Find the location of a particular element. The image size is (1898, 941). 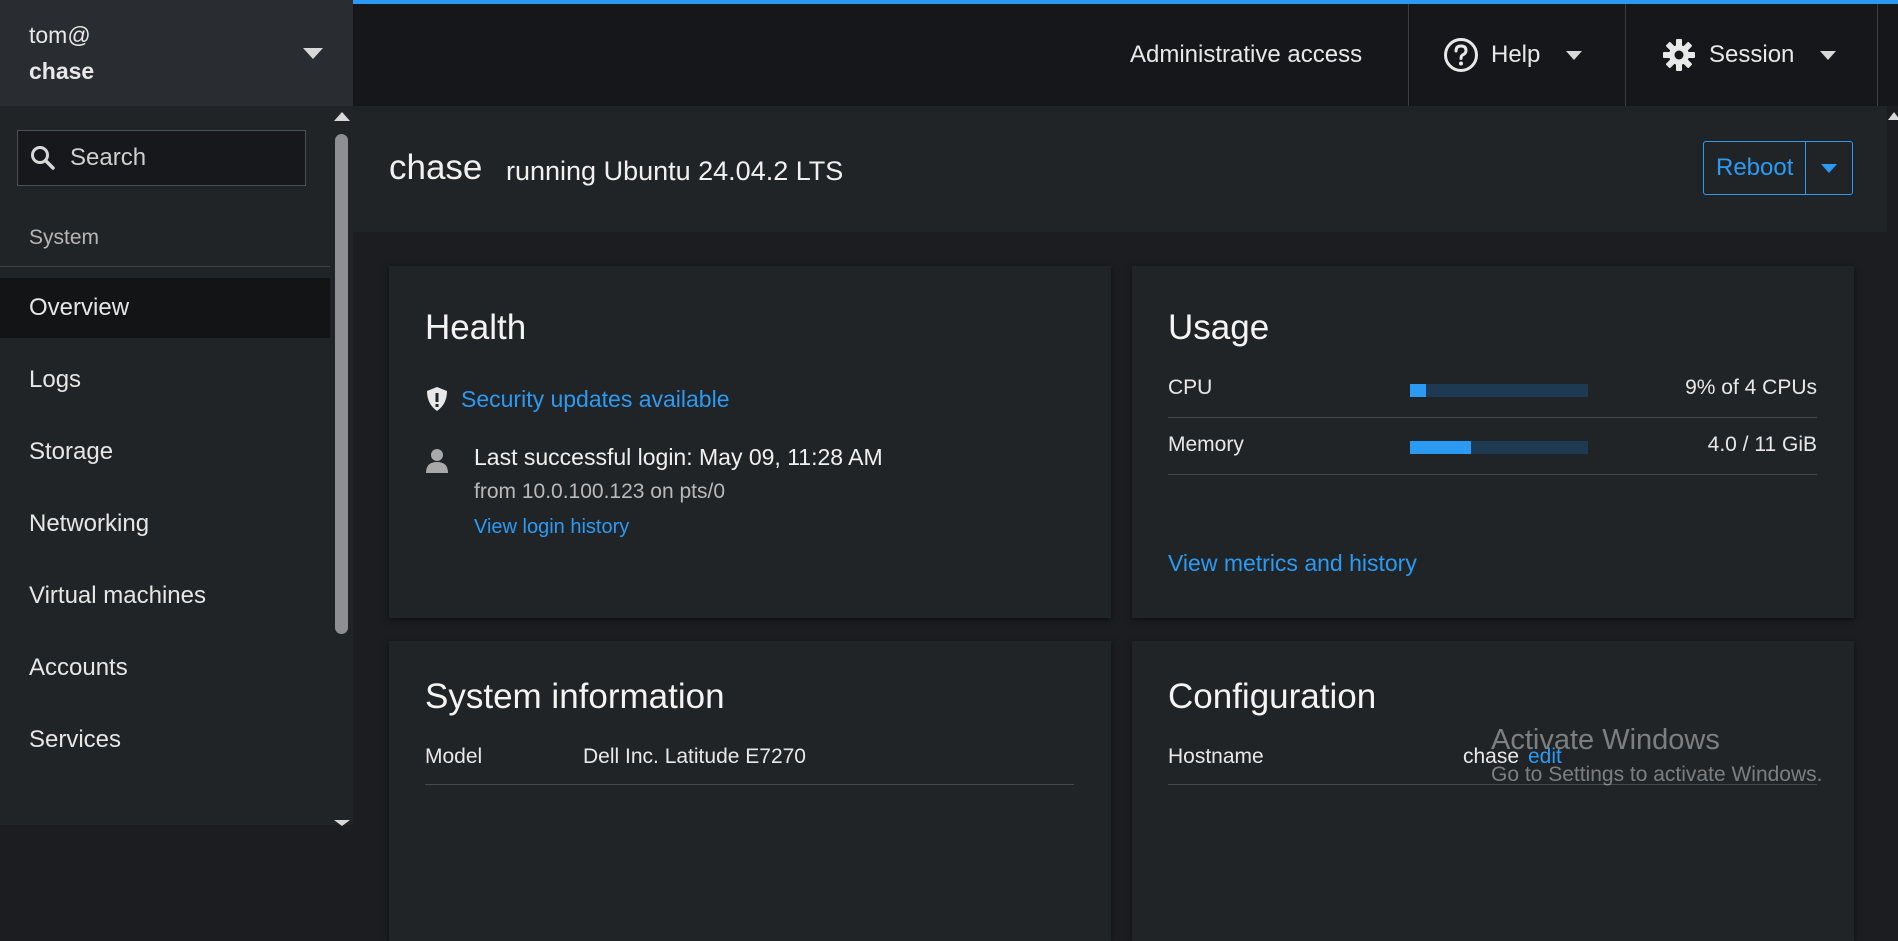

page-title: chase is located at coordinates (436, 167).